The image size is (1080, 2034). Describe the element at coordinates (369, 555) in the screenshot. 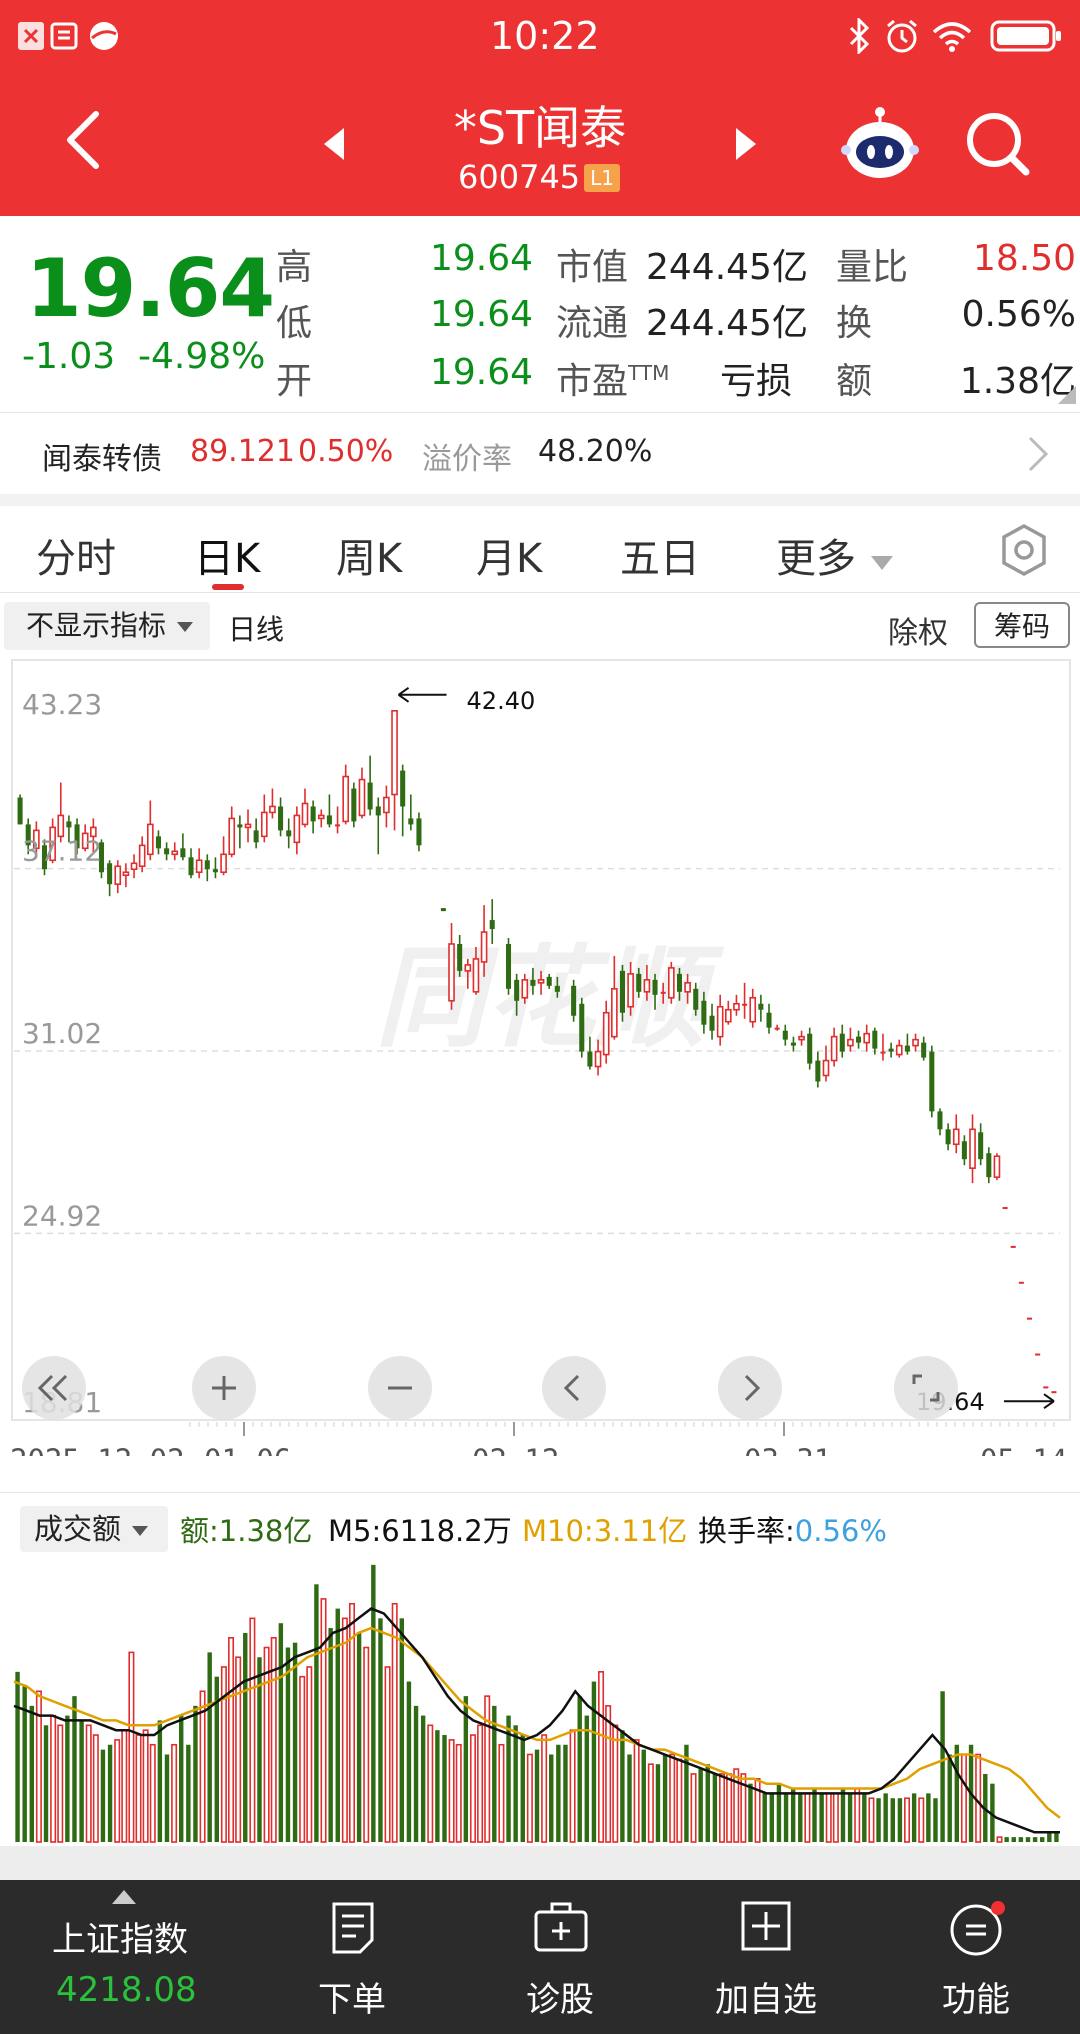

I see `tab-weekly-k: 周K` at that location.